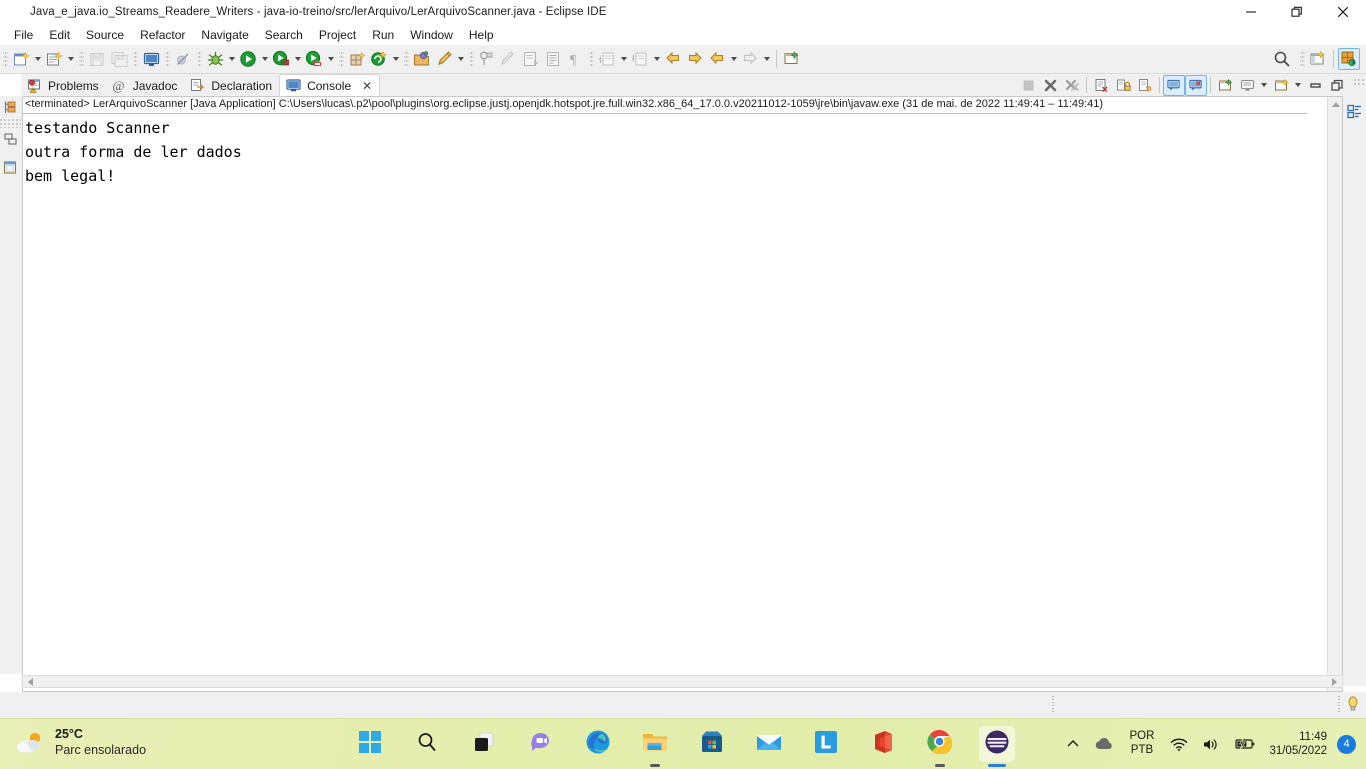 Image resolution: width=1366 pixels, height=769 pixels. Describe the element at coordinates (487, 59) in the screenshot. I see `pin-editor-icon` at that location.